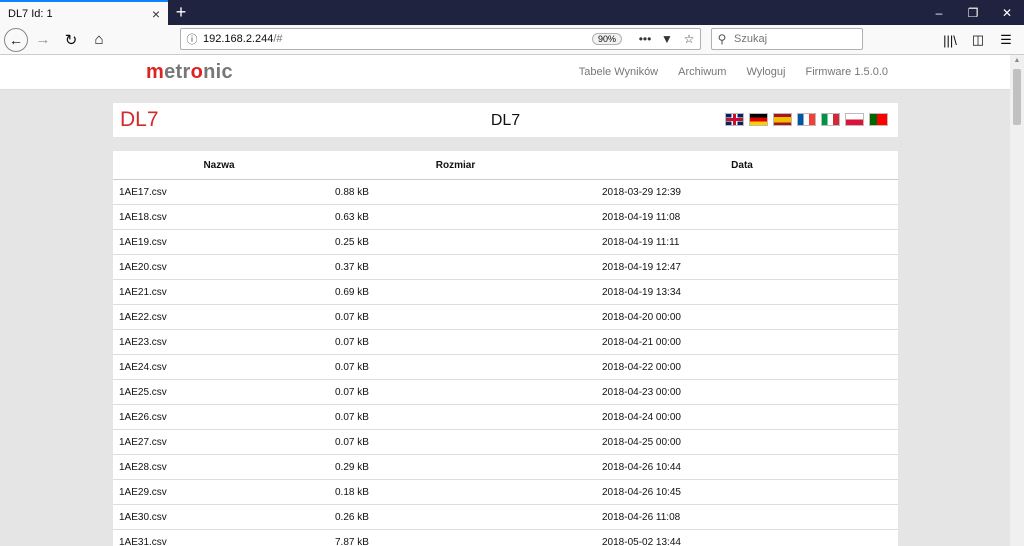  What do you see at coordinates (645, 39) in the screenshot?
I see `page-actions-icon: •••` at bounding box center [645, 39].